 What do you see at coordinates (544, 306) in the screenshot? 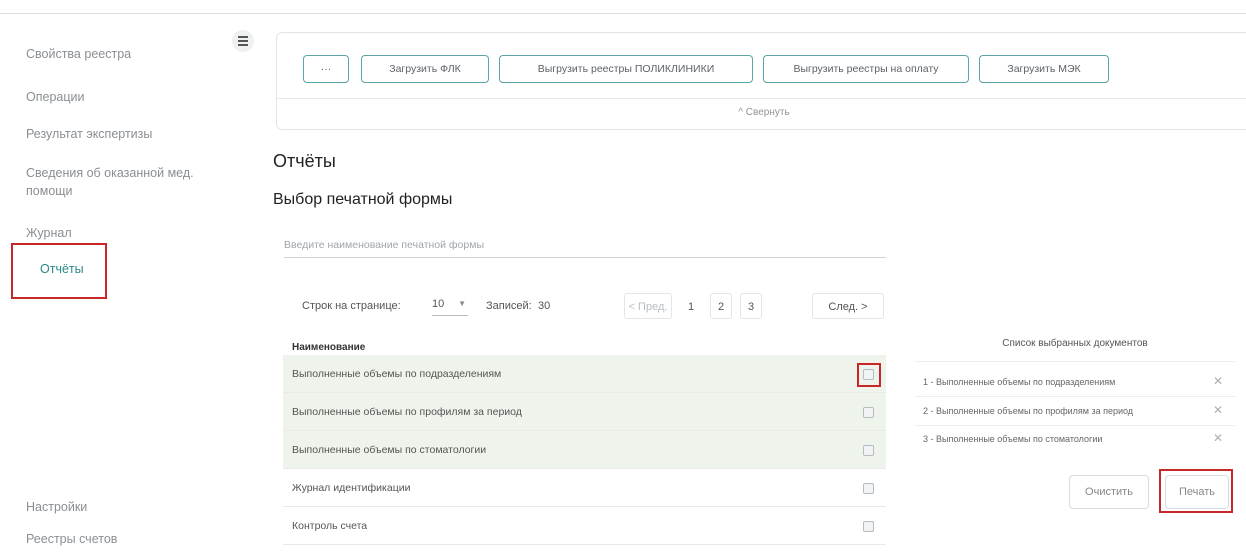
I see `records-value: 30` at bounding box center [544, 306].